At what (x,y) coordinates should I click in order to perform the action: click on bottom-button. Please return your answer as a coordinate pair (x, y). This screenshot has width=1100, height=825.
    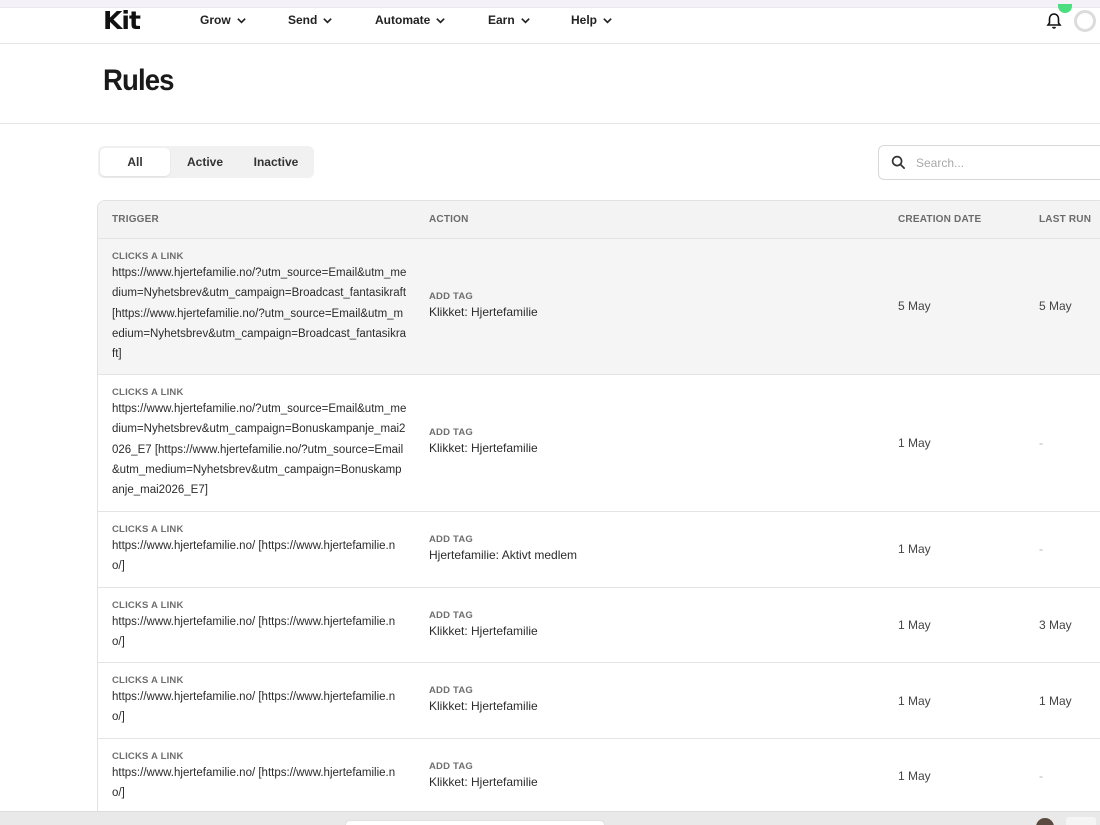
    Looking at the image, I should click on (1081, 821).